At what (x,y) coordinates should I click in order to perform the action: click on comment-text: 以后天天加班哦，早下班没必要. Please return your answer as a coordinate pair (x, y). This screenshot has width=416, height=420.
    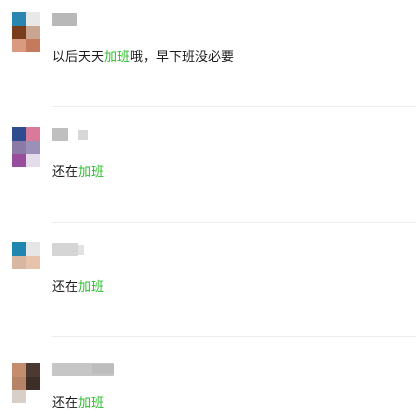
    Looking at the image, I should click on (143, 58).